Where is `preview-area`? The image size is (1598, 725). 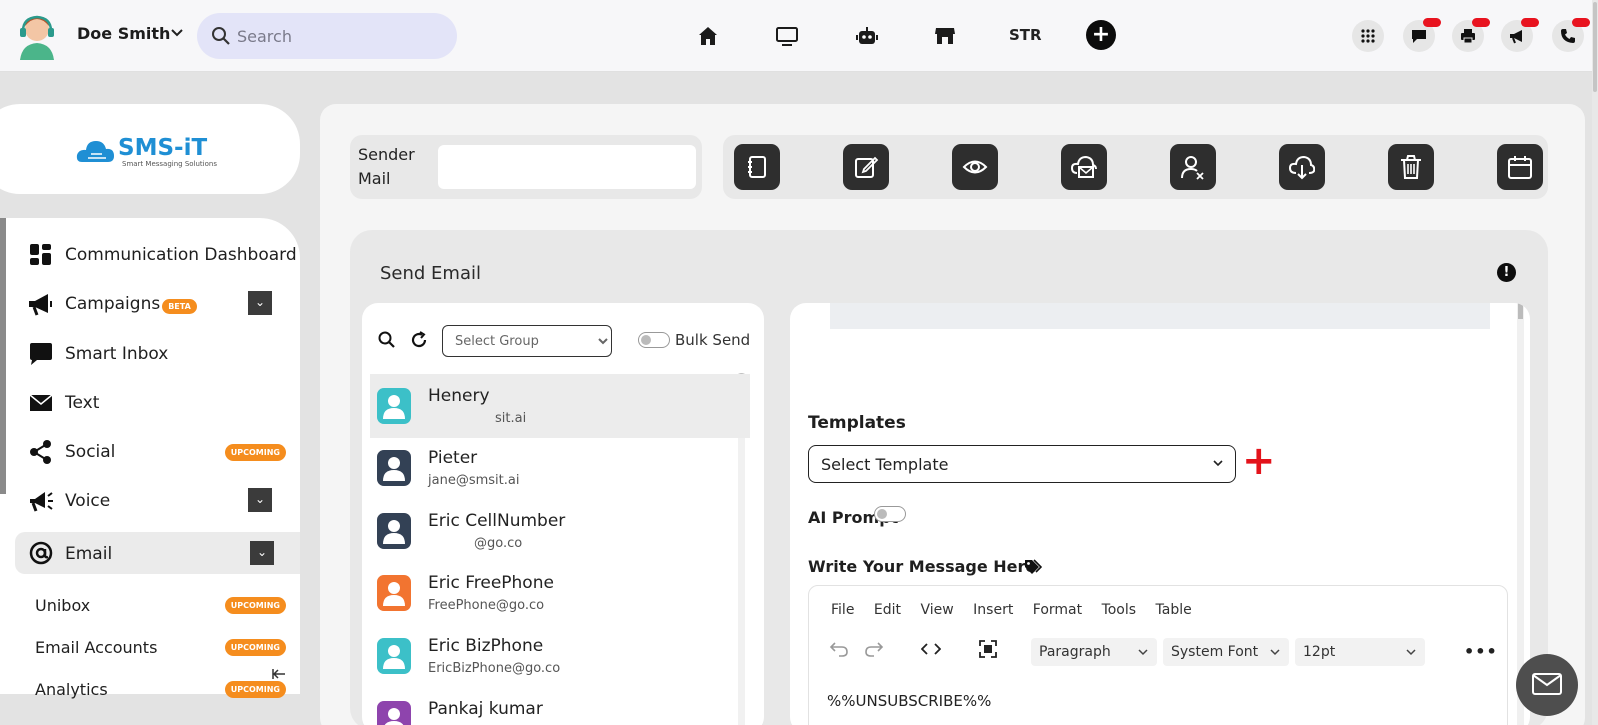
preview-area is located at coordinates (1160, 316).